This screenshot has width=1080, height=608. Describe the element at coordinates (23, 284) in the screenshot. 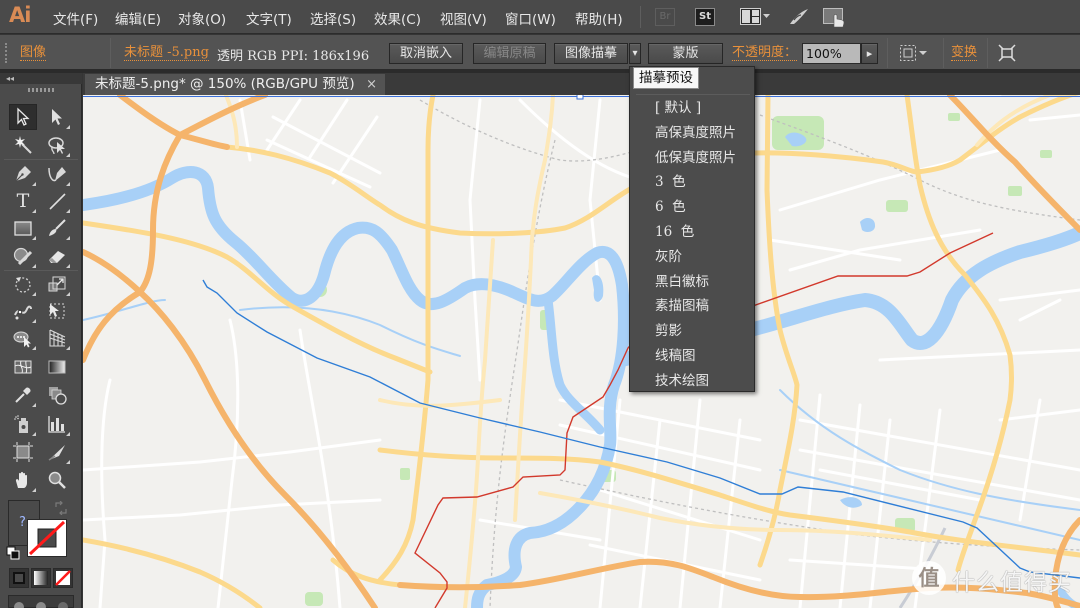

I see `rotate-tool` at that location.